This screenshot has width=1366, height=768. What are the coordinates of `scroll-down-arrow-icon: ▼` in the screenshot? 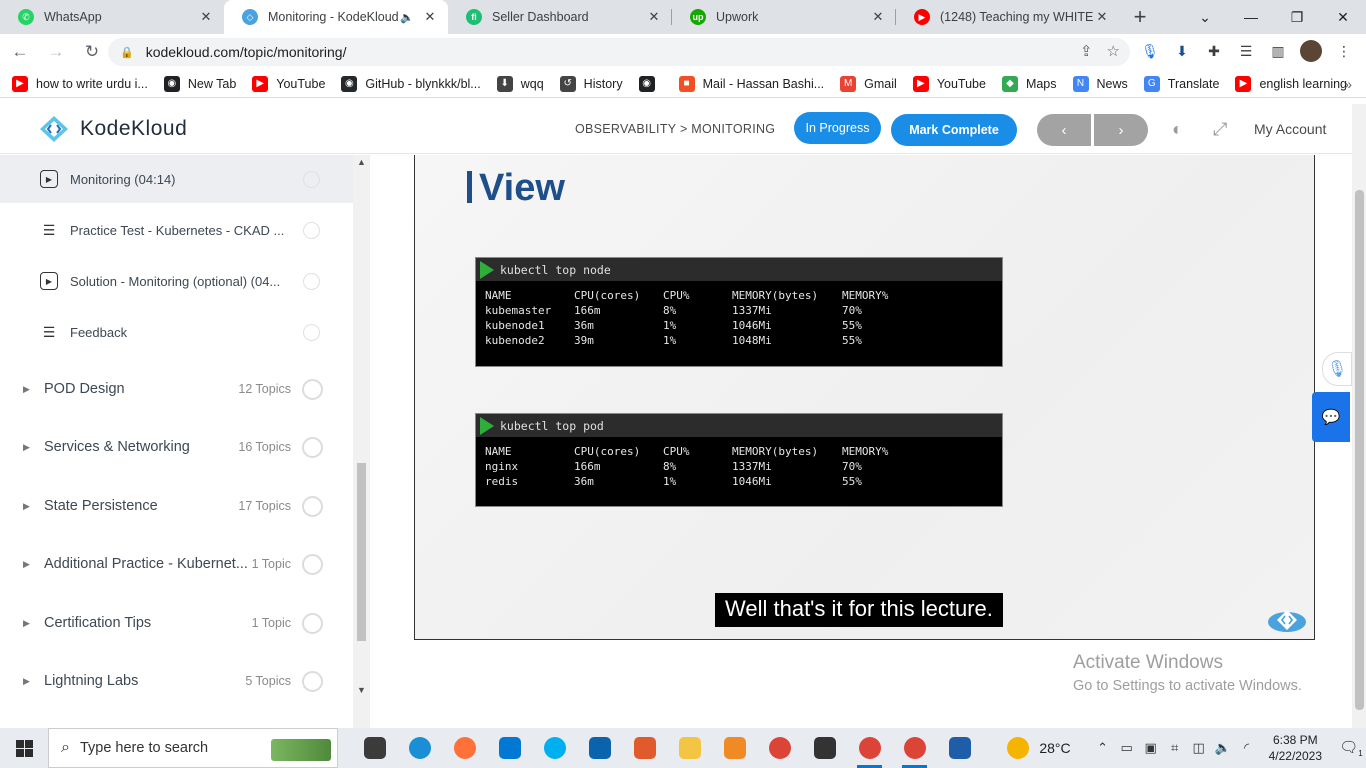 It's located at (361, 690).